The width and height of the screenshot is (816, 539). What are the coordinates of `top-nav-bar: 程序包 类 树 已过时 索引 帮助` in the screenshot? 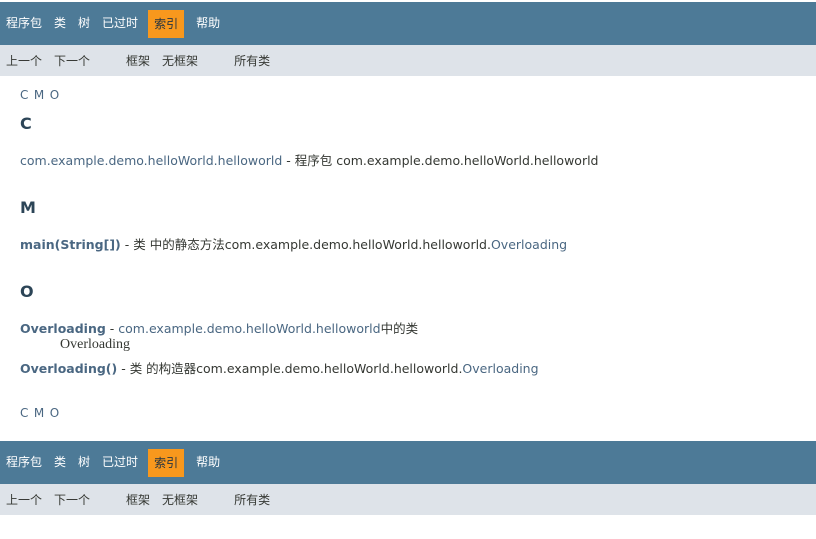 It's located at (408, 23).